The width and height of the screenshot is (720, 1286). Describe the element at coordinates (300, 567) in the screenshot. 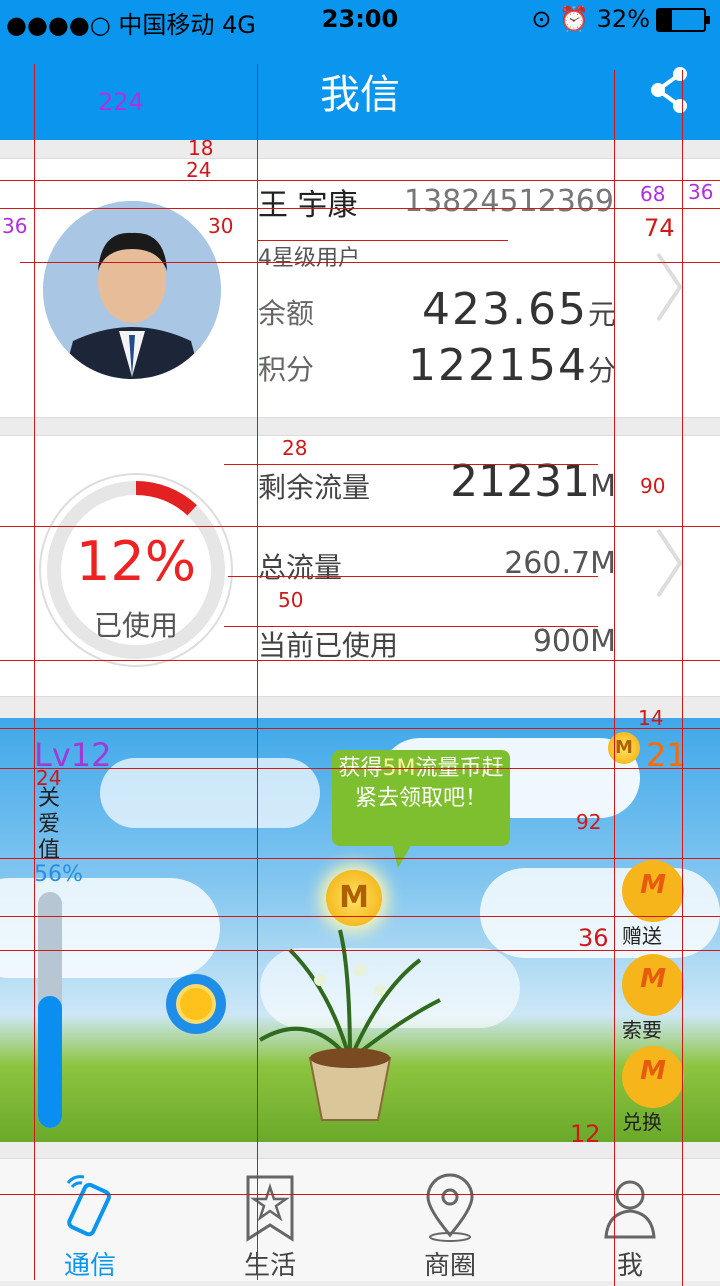

I see `total-label: 总流量` at that location.